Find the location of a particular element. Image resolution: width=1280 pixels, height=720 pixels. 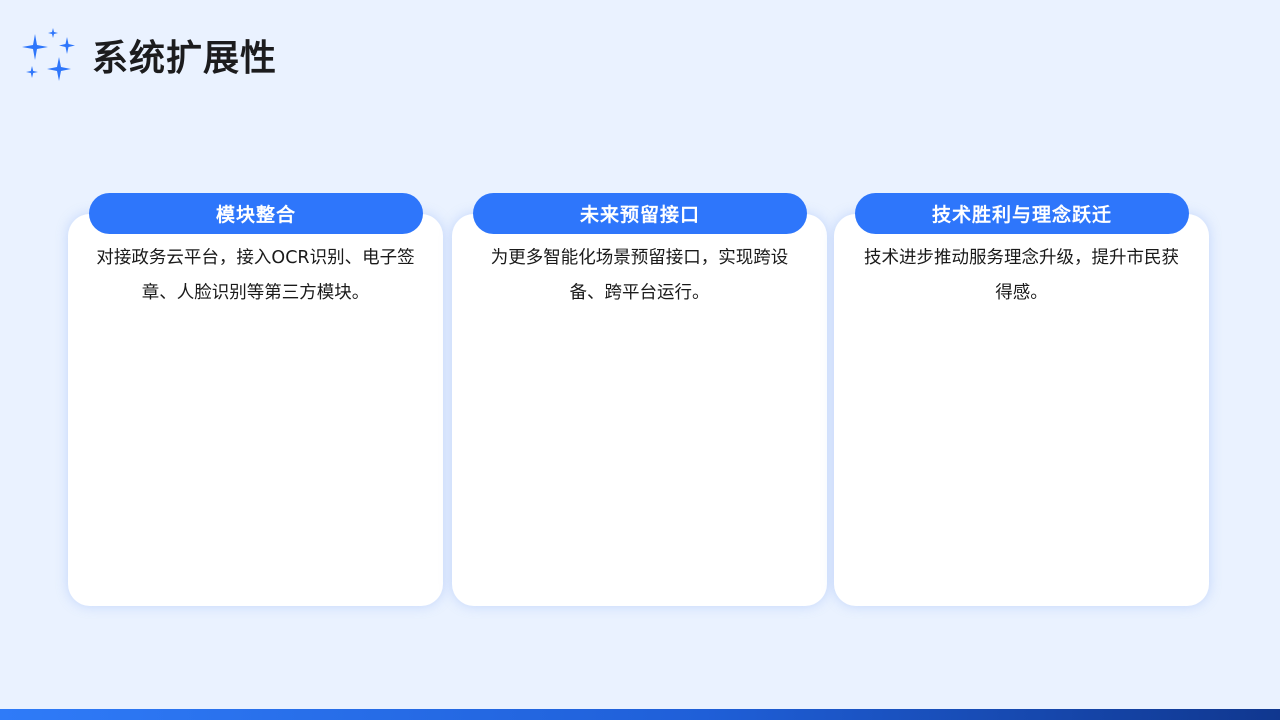

card-label-pill: 技术胜利与理念跃迁 is located at coordinates (1022, 213).